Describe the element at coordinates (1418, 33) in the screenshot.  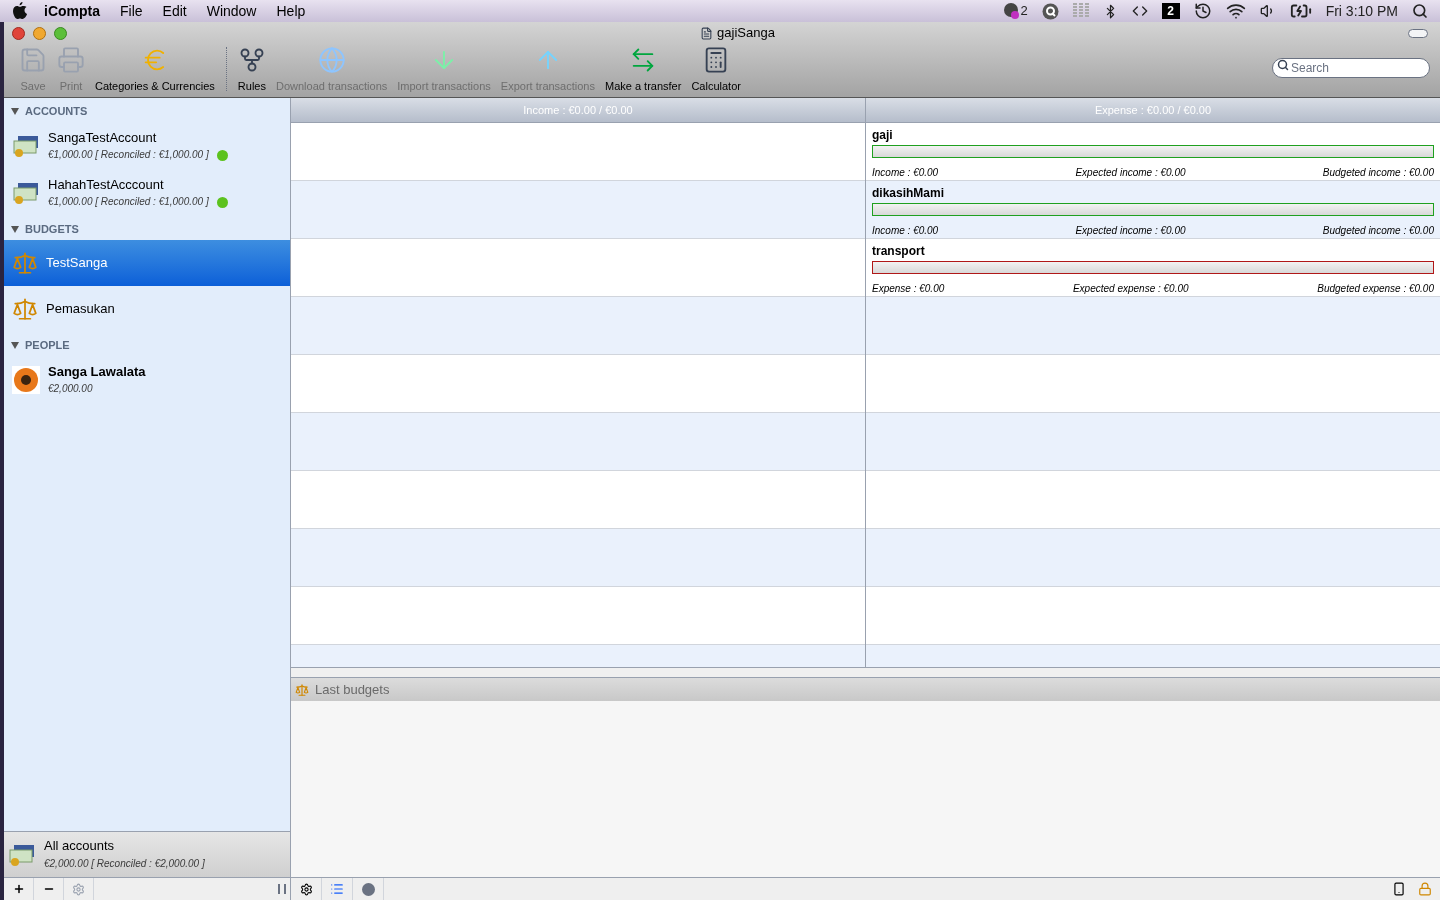
I see `toolbar-toggle-button` at that location.